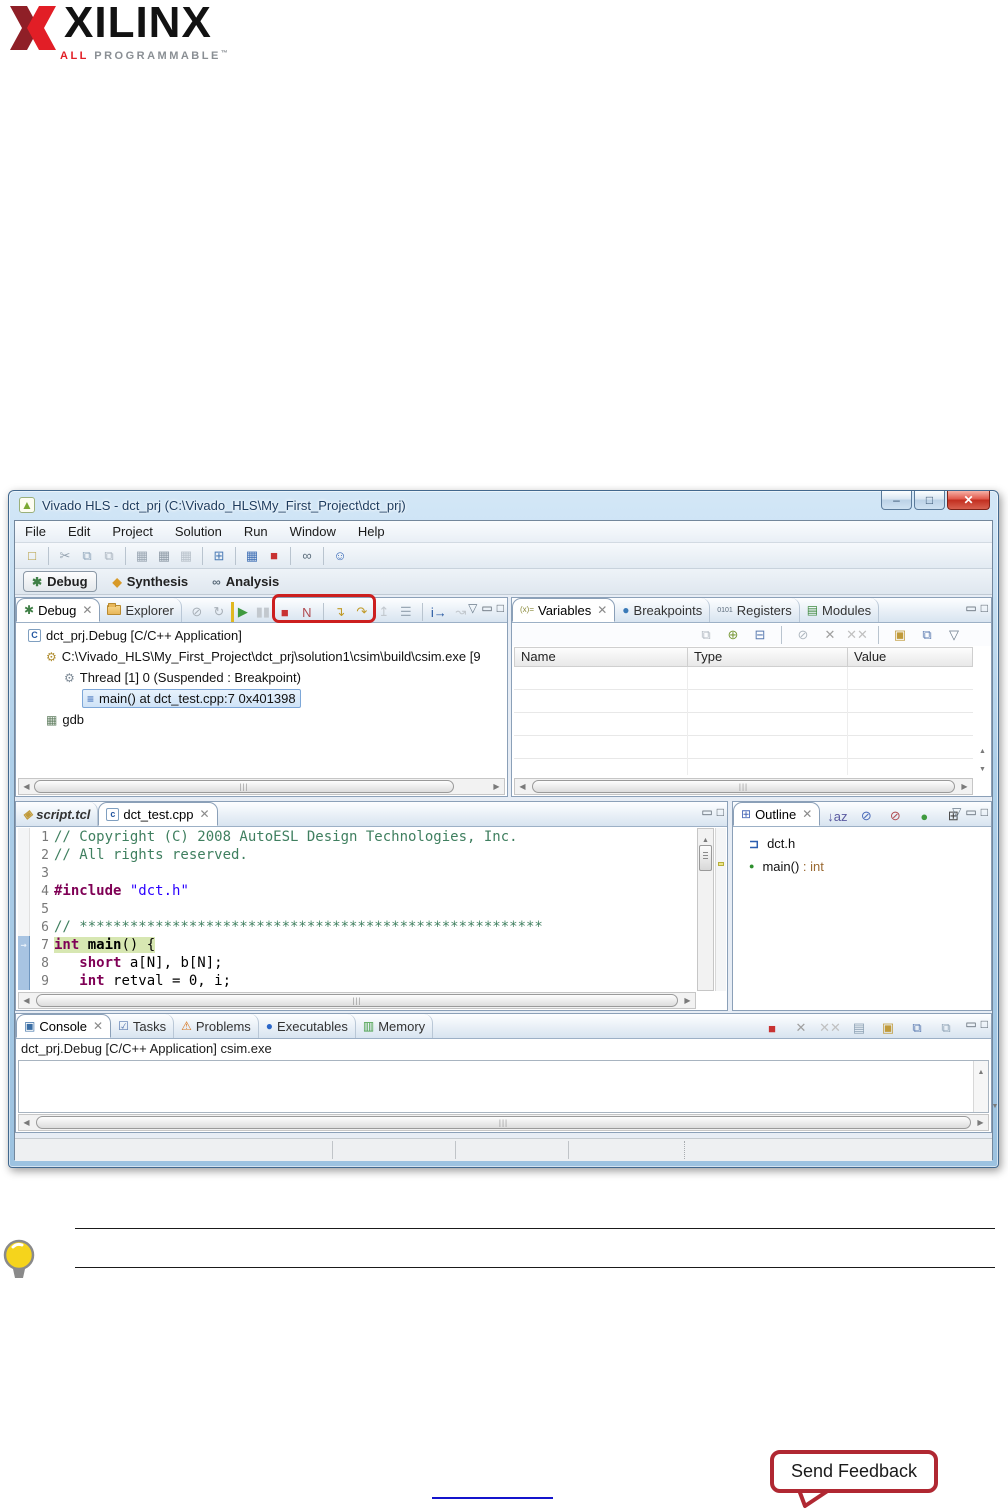 The image size is (1008, 1510). I want to click on new-view-icon: ▣, so click(900, 635).